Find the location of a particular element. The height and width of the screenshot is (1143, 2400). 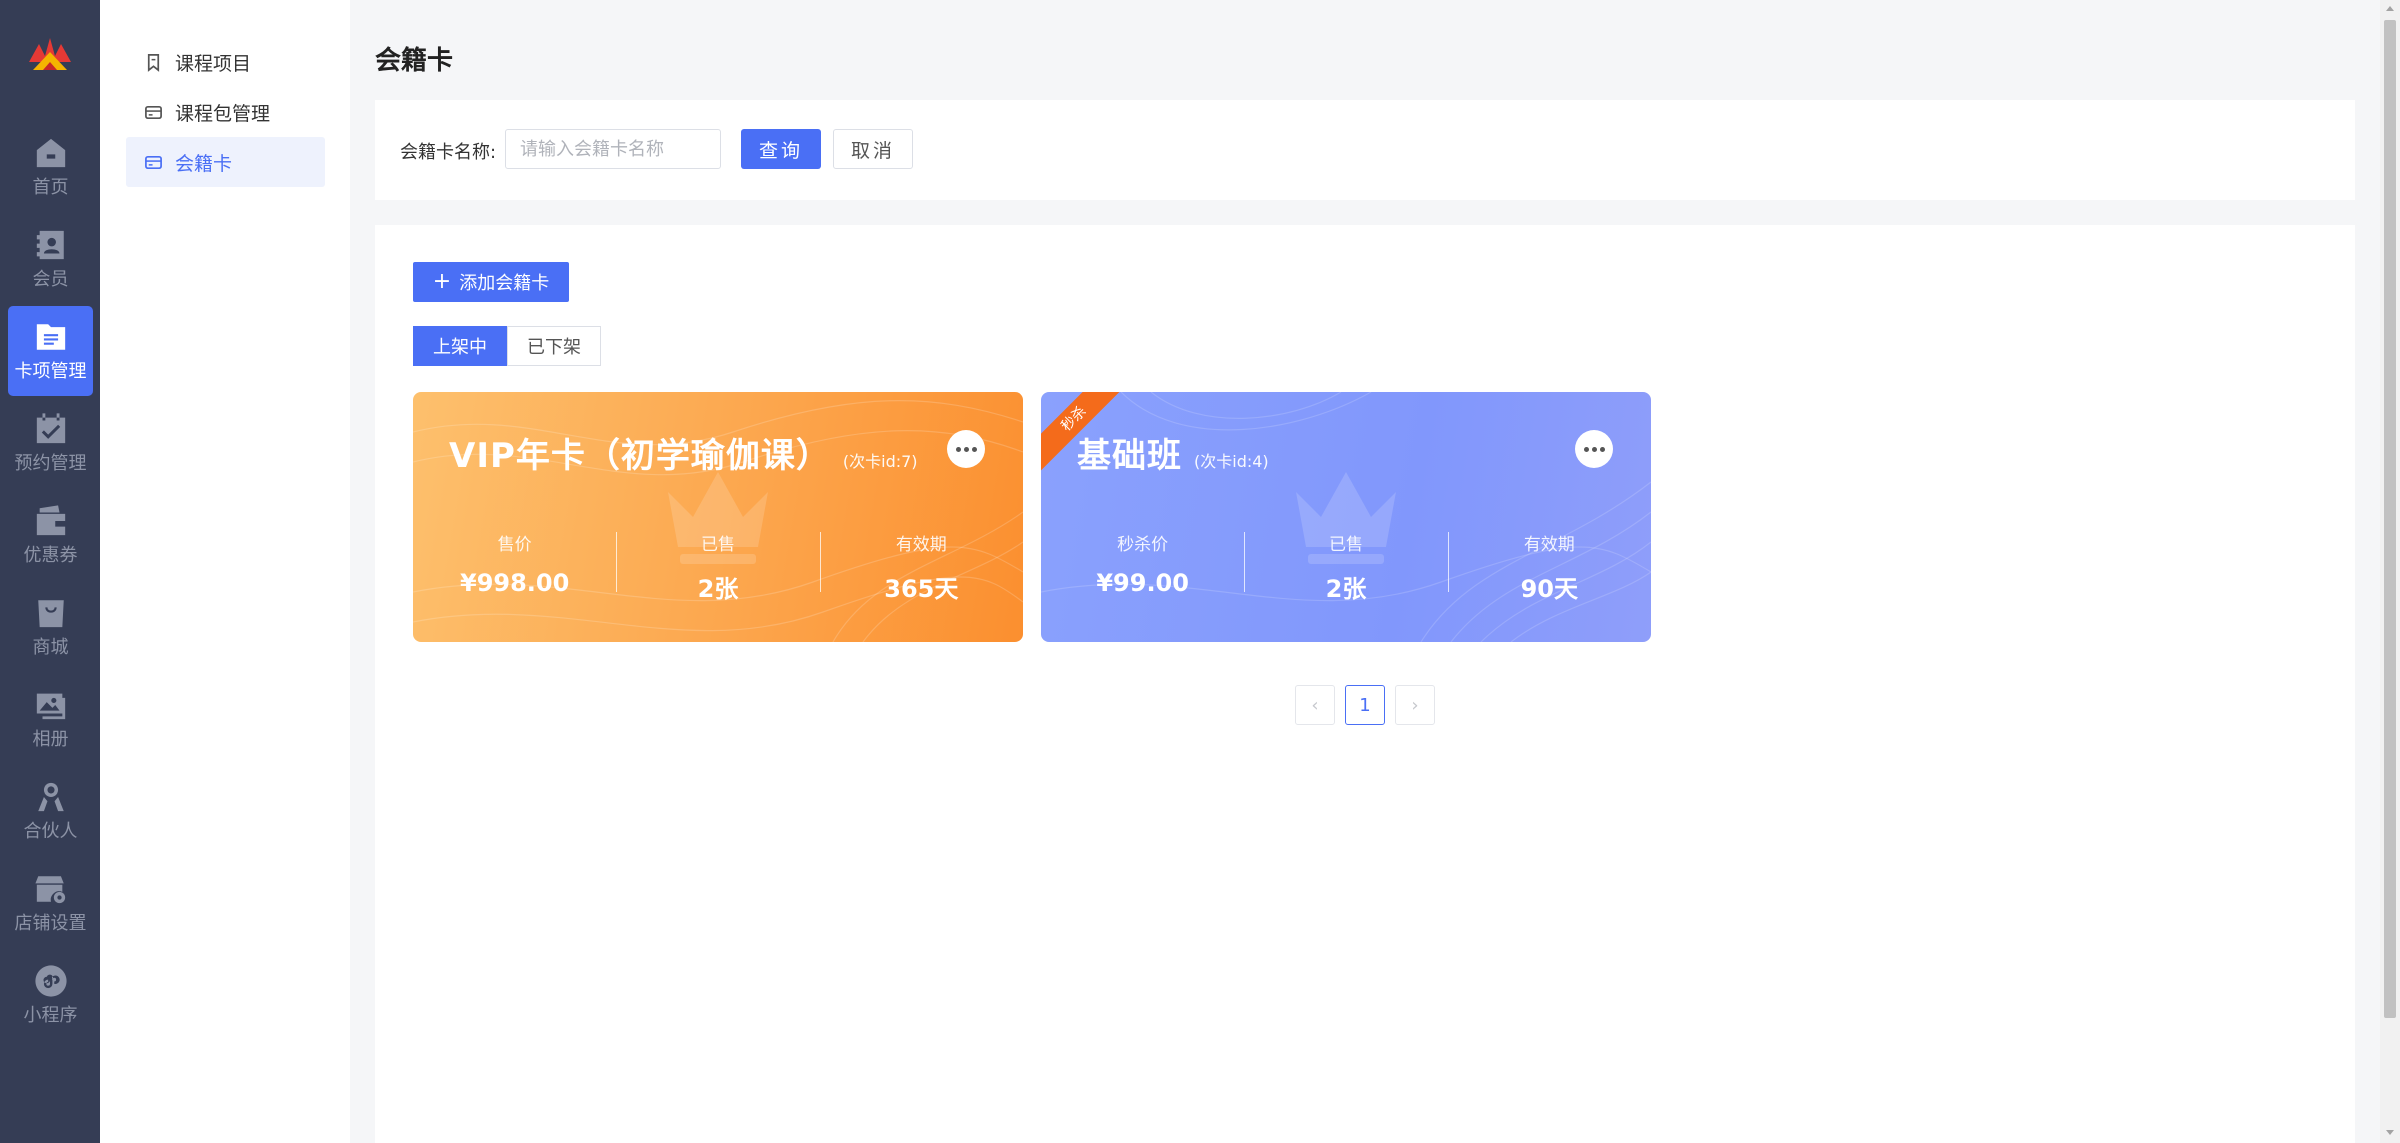

rail-item-label: 小程序 is located at coordinates (50, 1015).